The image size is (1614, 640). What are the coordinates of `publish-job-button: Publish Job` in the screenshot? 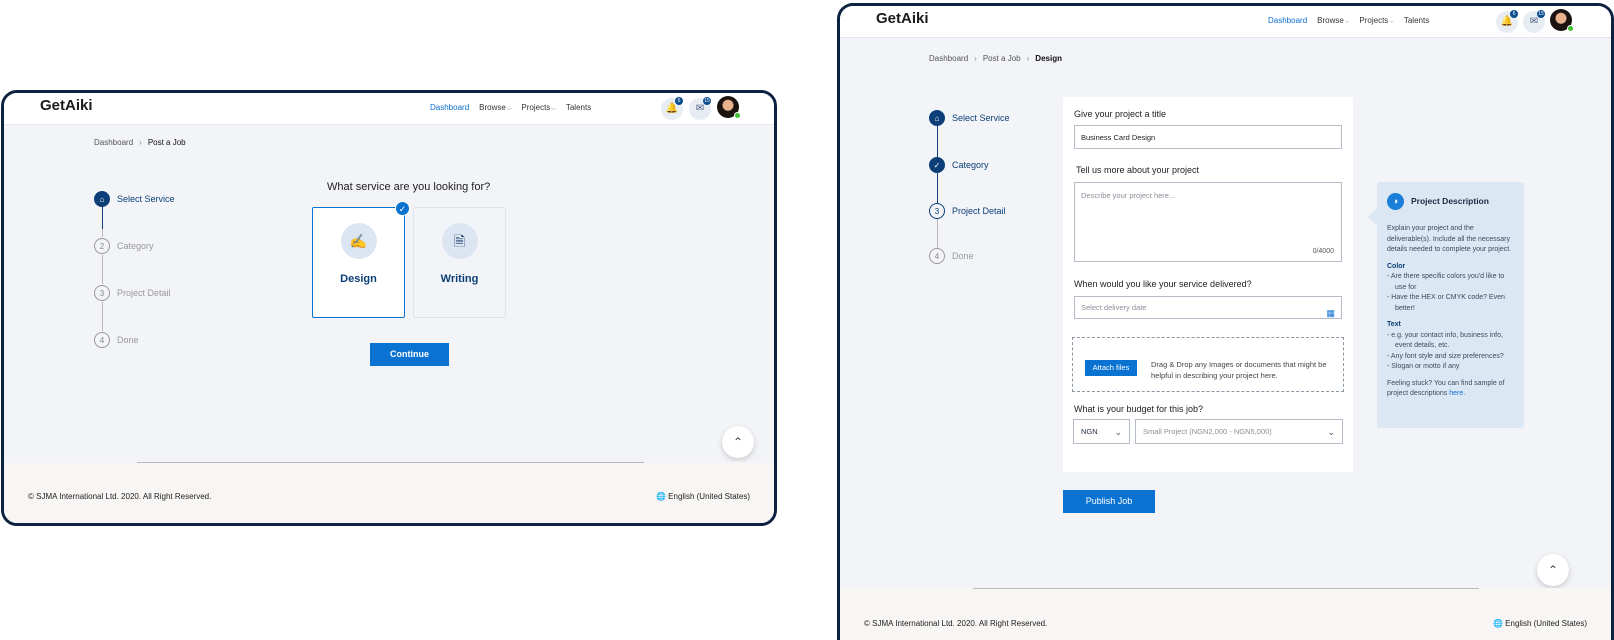 It's located at (1109, 501).